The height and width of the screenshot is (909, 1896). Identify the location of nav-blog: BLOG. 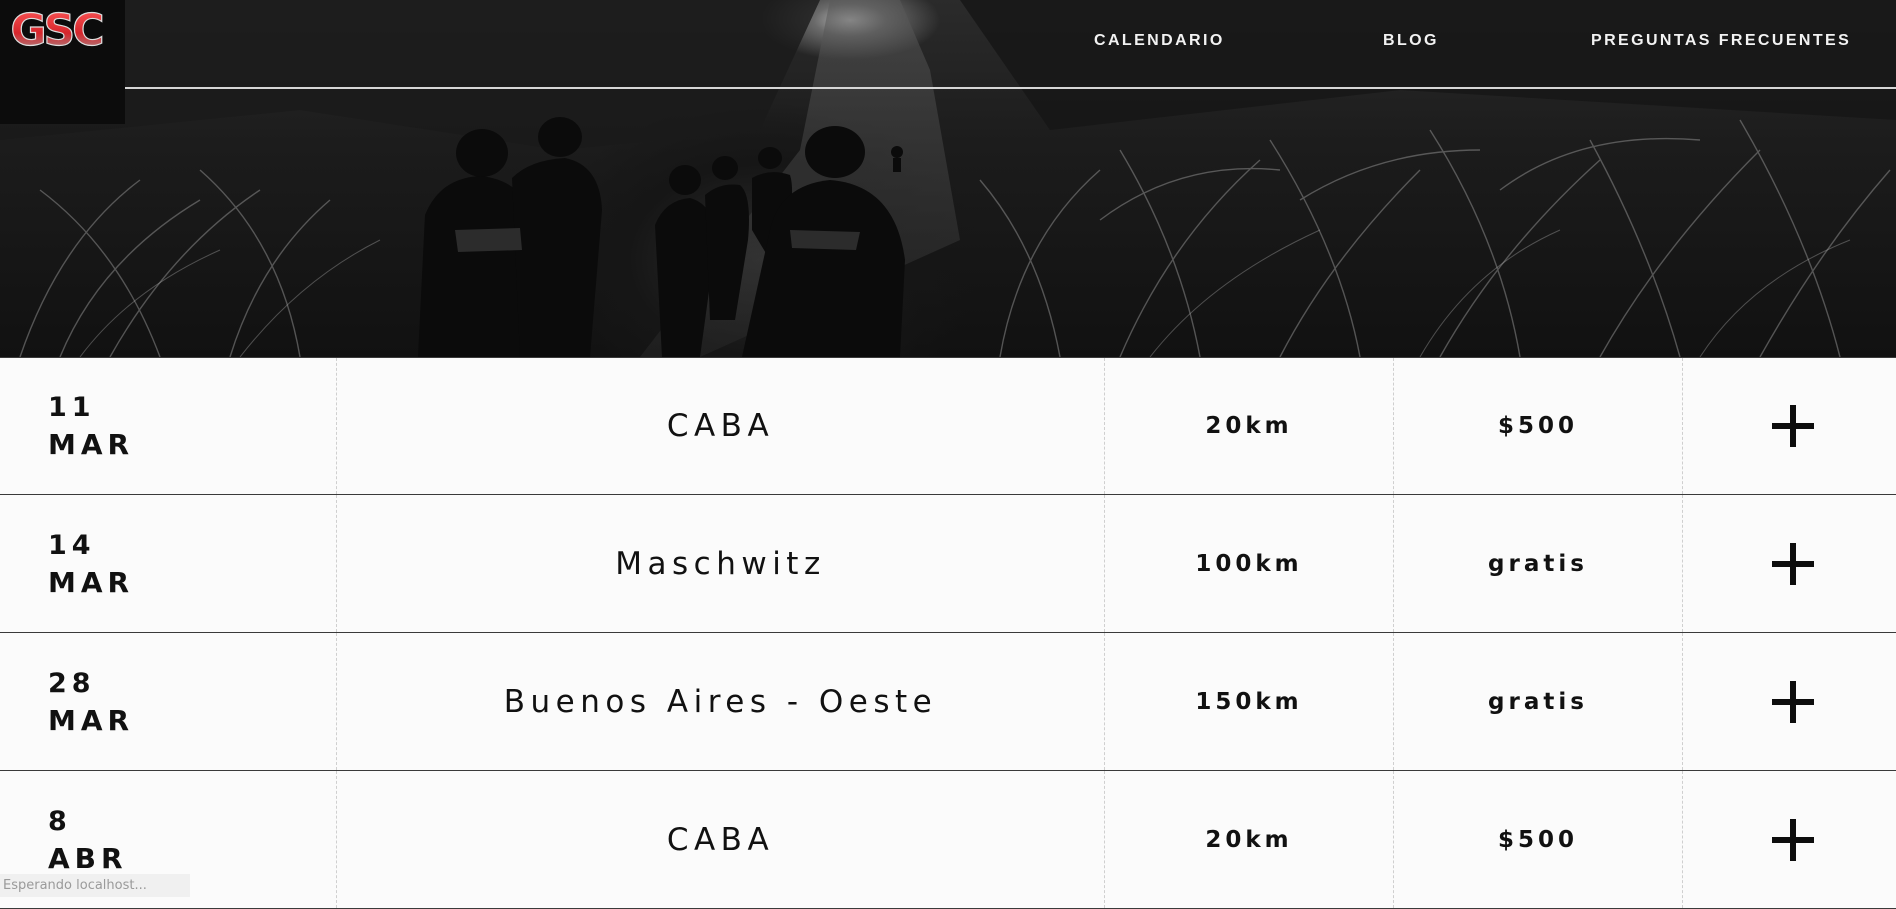
(1411, 41).